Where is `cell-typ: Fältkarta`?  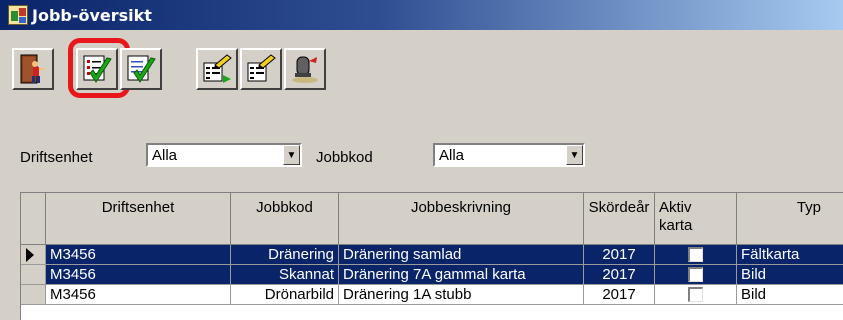
cell-typ: Fältkarta is located at coordinates (790, 255).